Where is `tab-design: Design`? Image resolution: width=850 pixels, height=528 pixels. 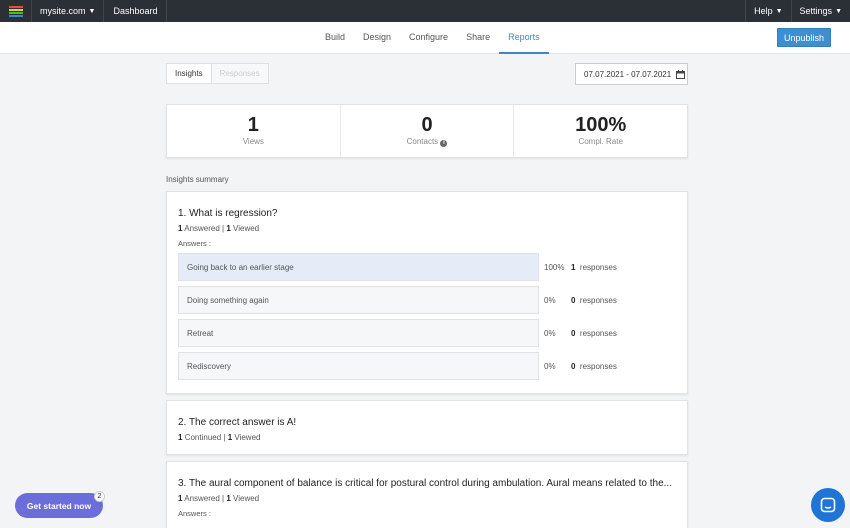 tab-design: Design is located at coordinates (377, 38).